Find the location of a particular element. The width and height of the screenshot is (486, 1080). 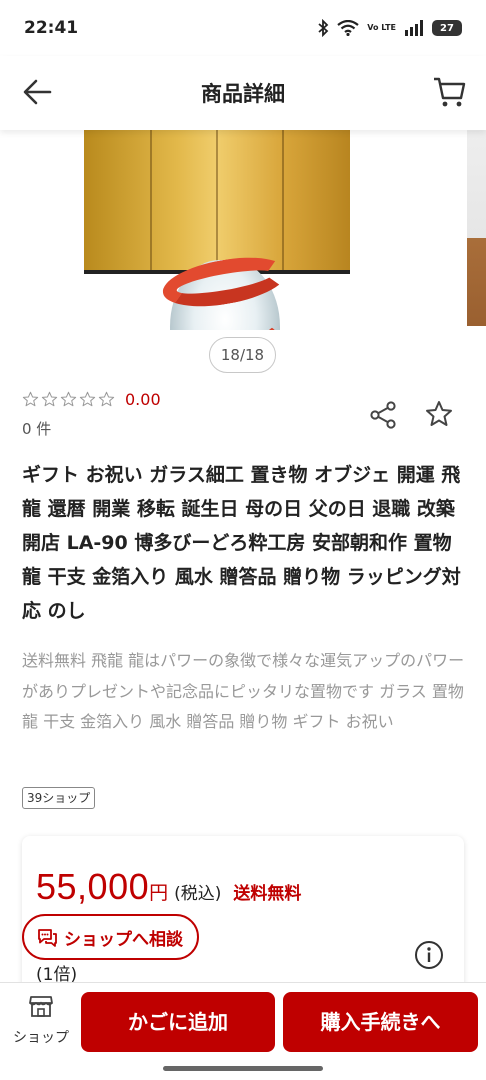

review-count: 0 件 is located at coordinates (36, 428).